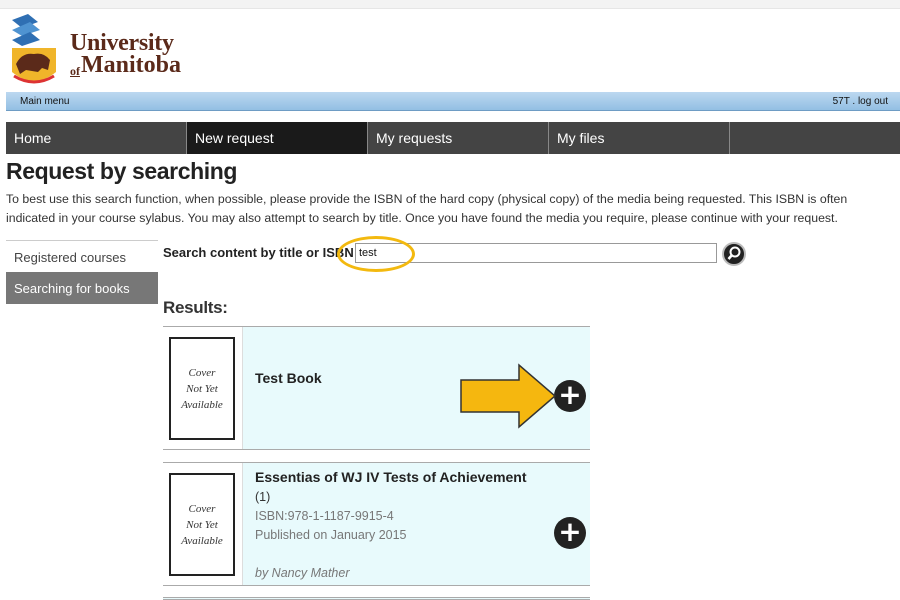 This screenshot has height=600, width=900. I want to click on result-title: Test Book, so click(288, 378).